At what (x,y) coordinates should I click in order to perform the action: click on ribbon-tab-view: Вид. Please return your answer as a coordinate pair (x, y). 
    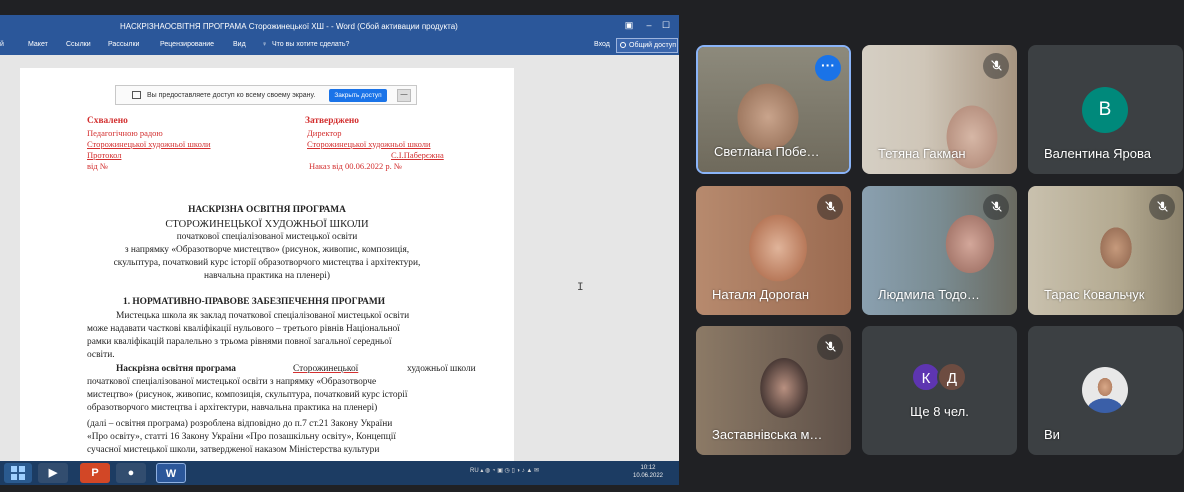
    Looking at the image, I should click on (239, 44).